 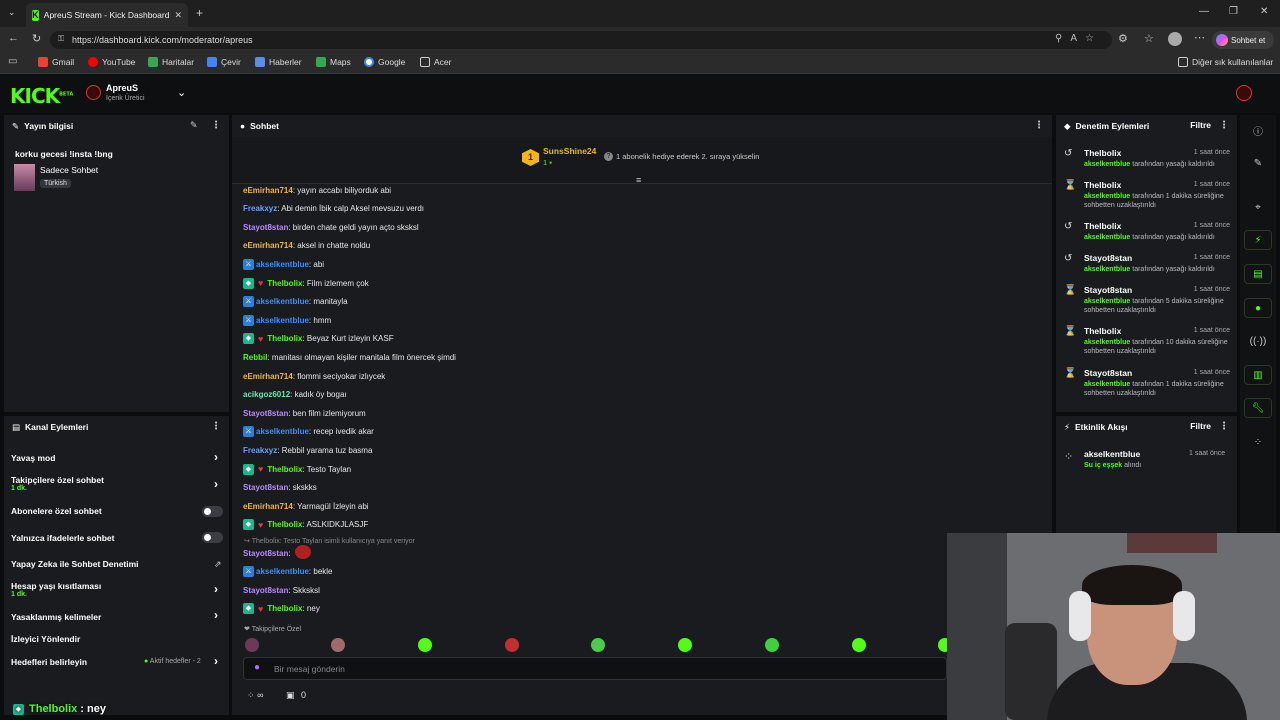 I want to click on edit-icon: ✎, so click(x=194, y=125).